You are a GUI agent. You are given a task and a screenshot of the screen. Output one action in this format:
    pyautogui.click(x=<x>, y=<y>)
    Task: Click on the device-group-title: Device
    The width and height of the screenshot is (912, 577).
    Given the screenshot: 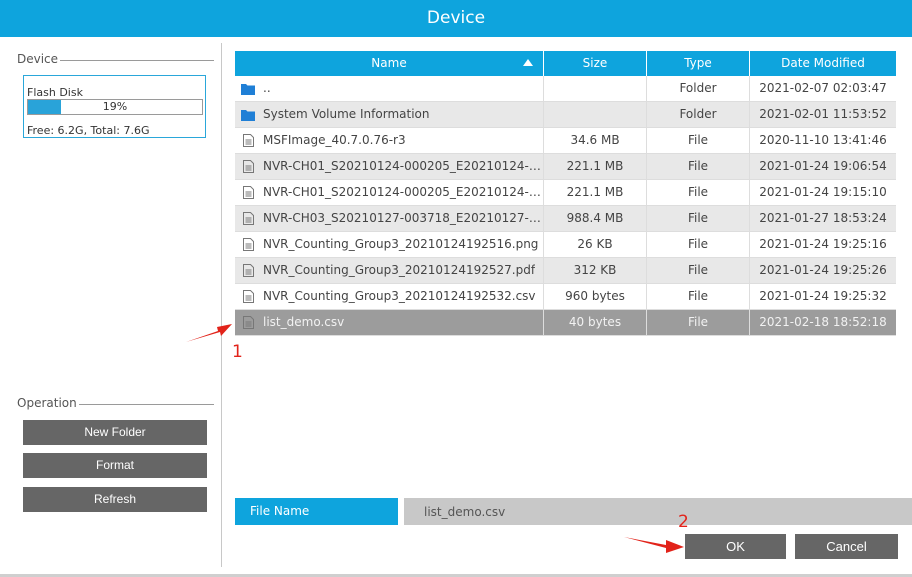 What is the action you would take?
    pyautogui.click(x=39, y=59)
    